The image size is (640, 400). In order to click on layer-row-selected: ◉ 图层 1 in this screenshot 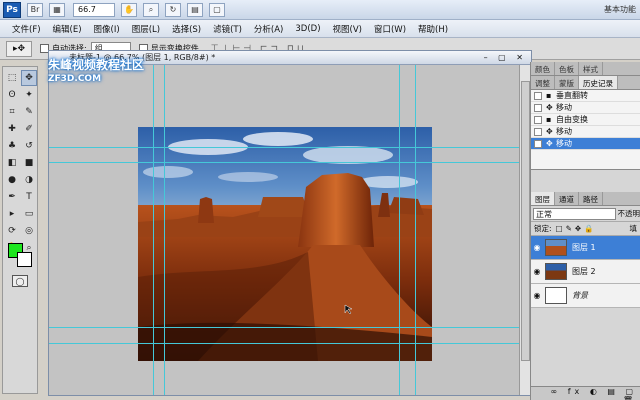, I will do `click(585, 248)`.